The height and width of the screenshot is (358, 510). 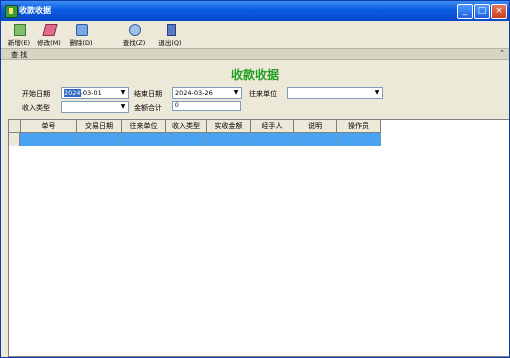 I want to click on query-bar: 查 找 ⌃, so click(x=255, y=54).